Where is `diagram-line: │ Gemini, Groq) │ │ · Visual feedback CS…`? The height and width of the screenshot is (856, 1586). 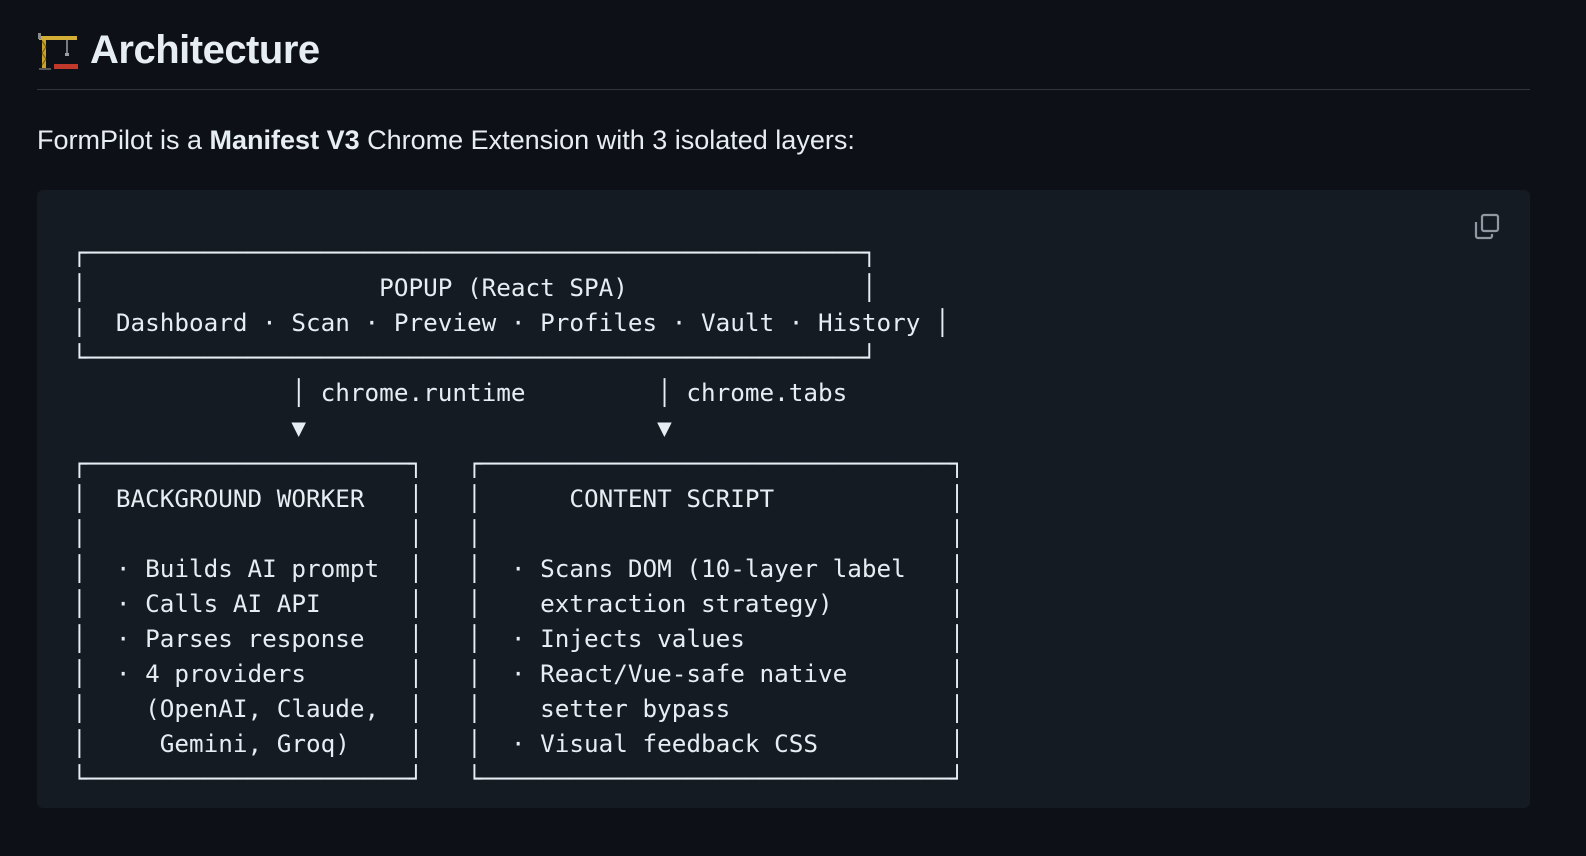 diagram-line: │ Gemini, Groq) │ │ · Visual feedback CS… is located at coordinates (518, 744).